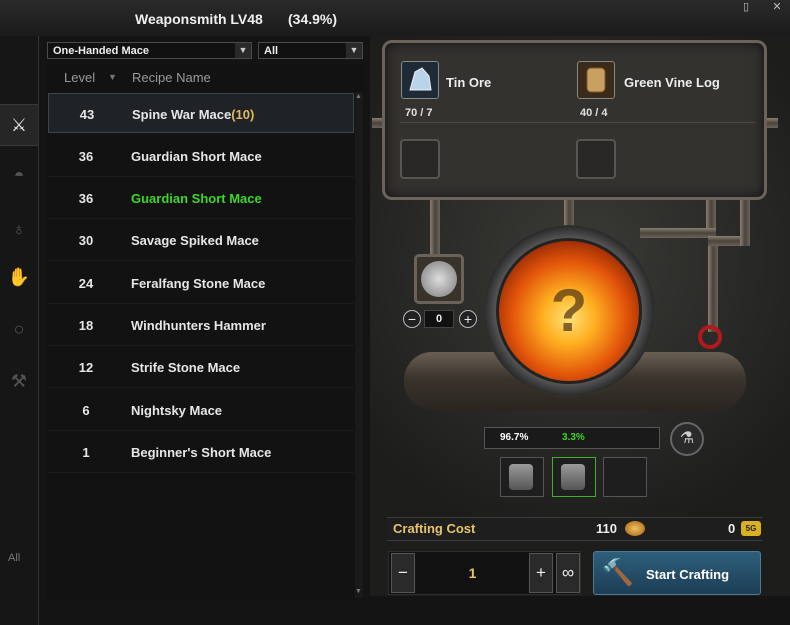  I want to click on scroll-down-icon: ▼, so click(358, 591).